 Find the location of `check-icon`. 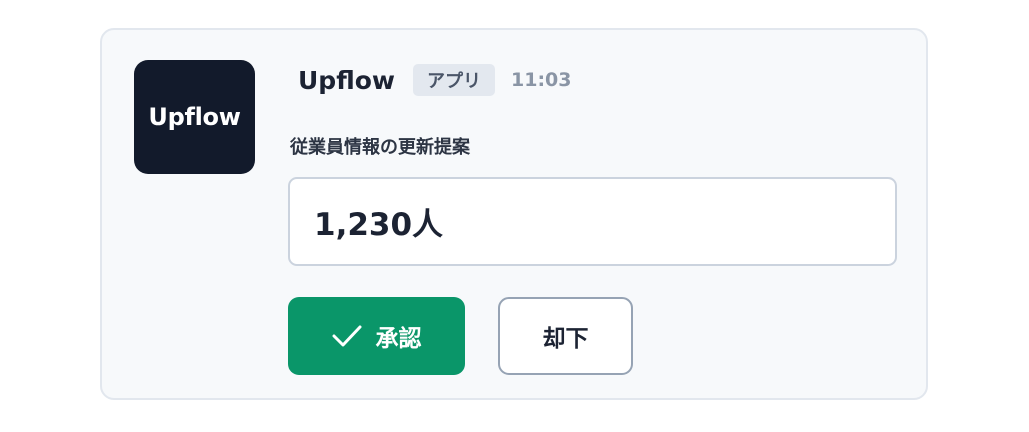

check-icon is located at coordinates (346, 336).